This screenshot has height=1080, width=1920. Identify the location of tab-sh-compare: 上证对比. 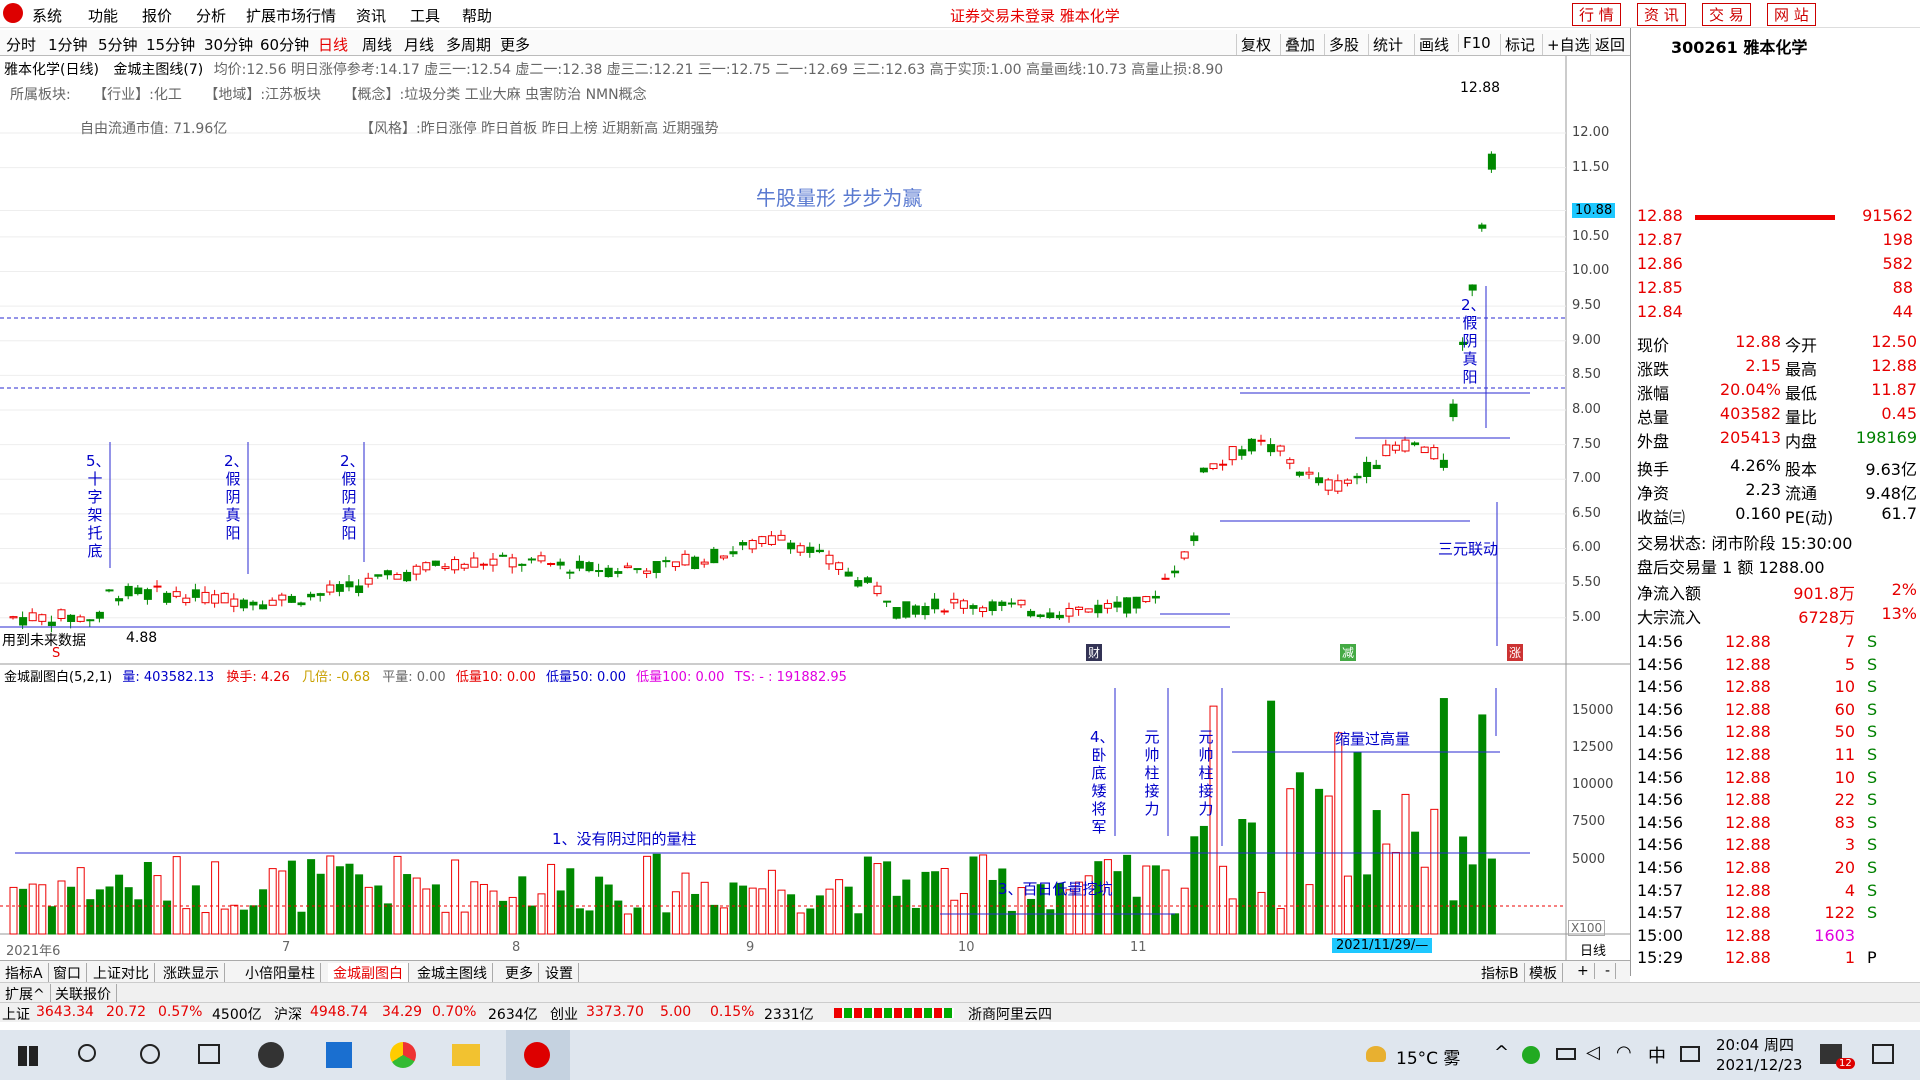
(121, 973).